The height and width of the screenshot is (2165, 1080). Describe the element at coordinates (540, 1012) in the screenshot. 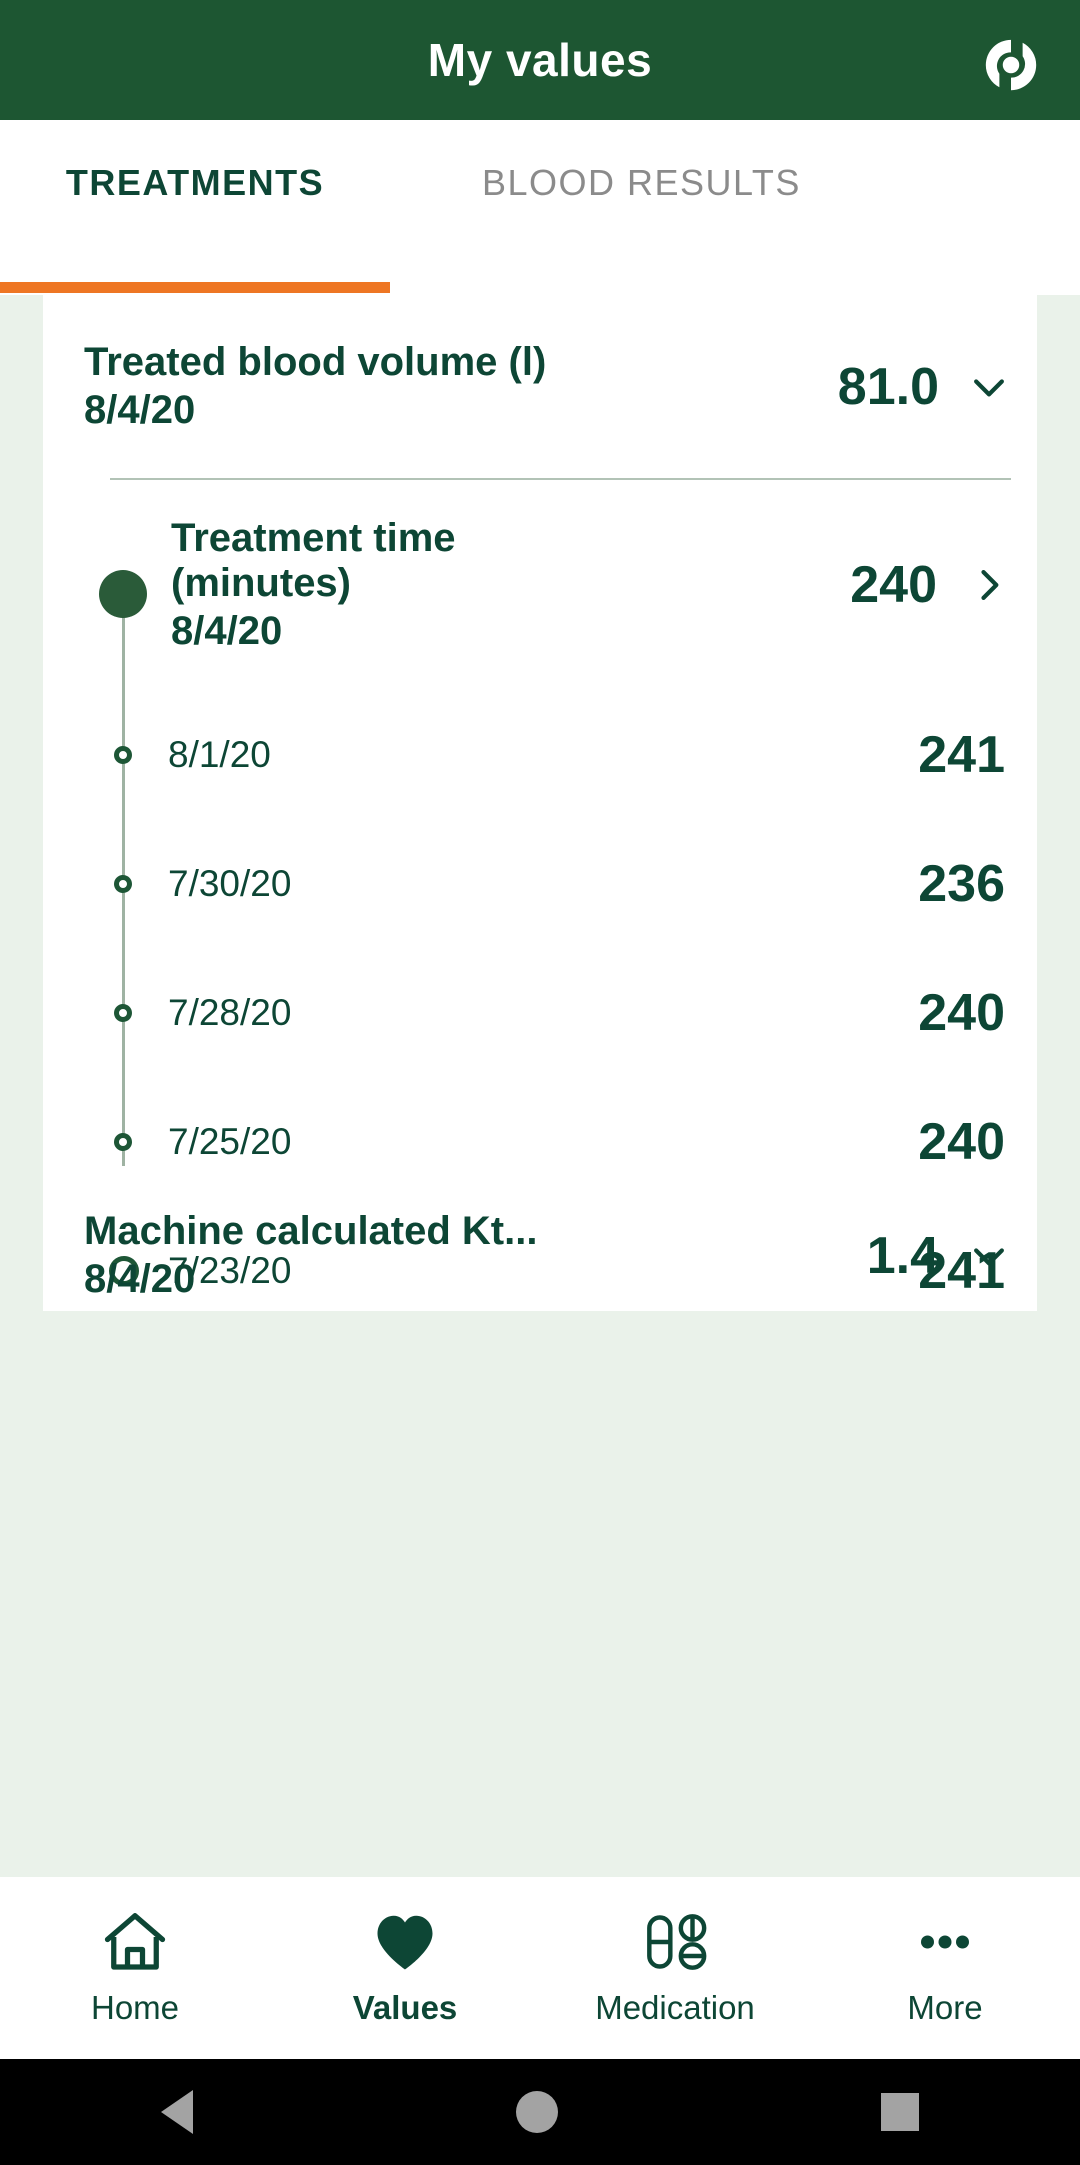

I see `timeline-history-row: 7/28/20 240` at that location.